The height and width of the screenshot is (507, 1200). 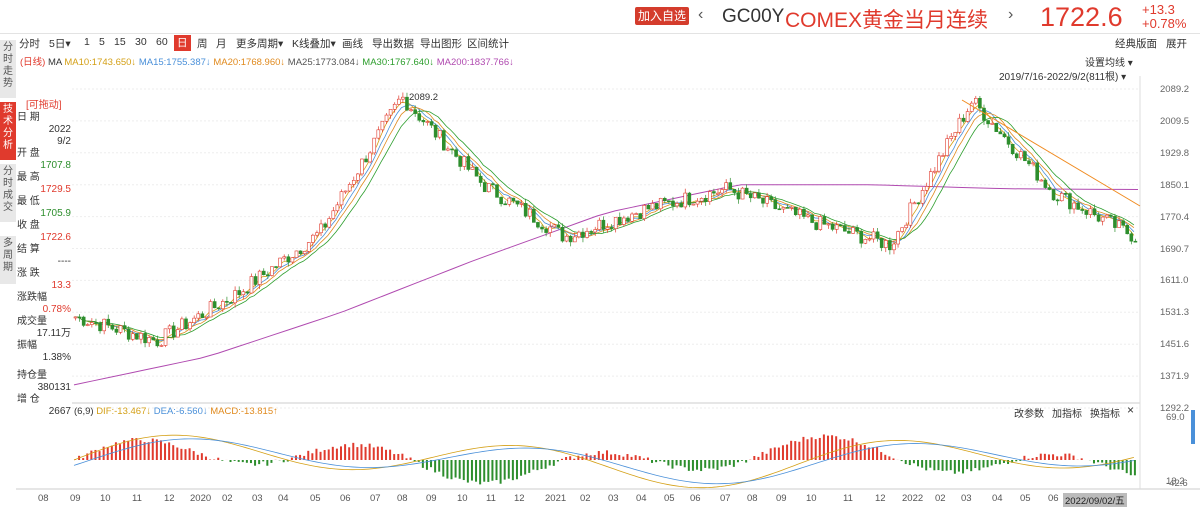 What do you see at coordinates (662, 16) in the screenshot?
I see `add-favorite-button: 加入自选` at bounding box center [662, 16].